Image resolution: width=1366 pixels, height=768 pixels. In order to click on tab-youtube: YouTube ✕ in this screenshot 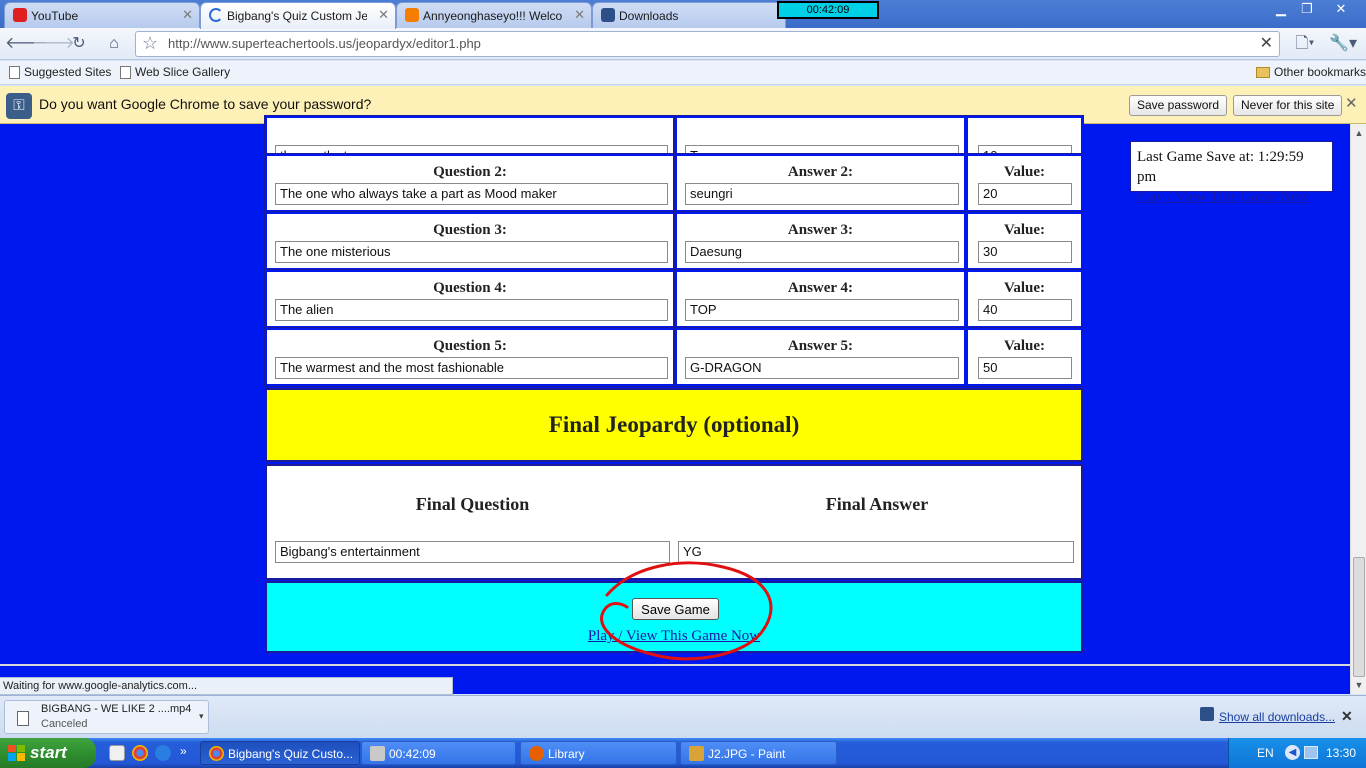, I will do `click(102, 15)`.